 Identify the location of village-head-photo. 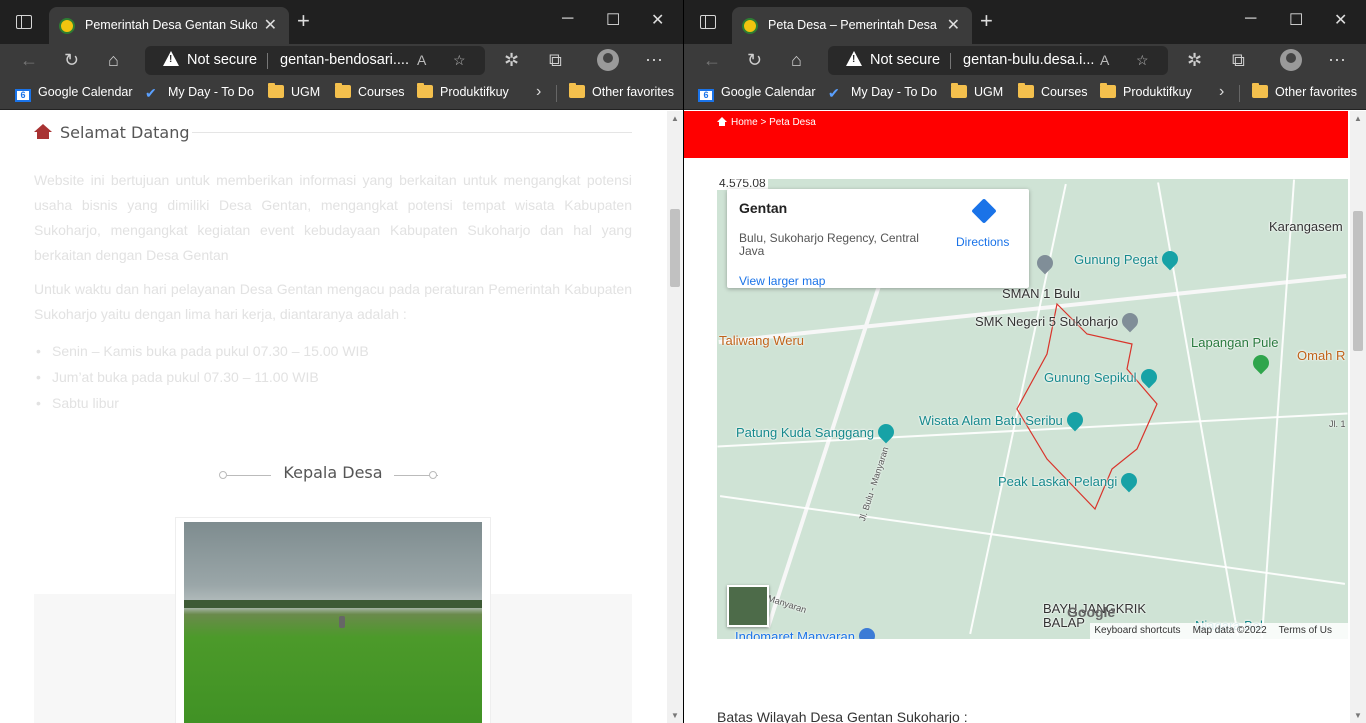
(333, 622).